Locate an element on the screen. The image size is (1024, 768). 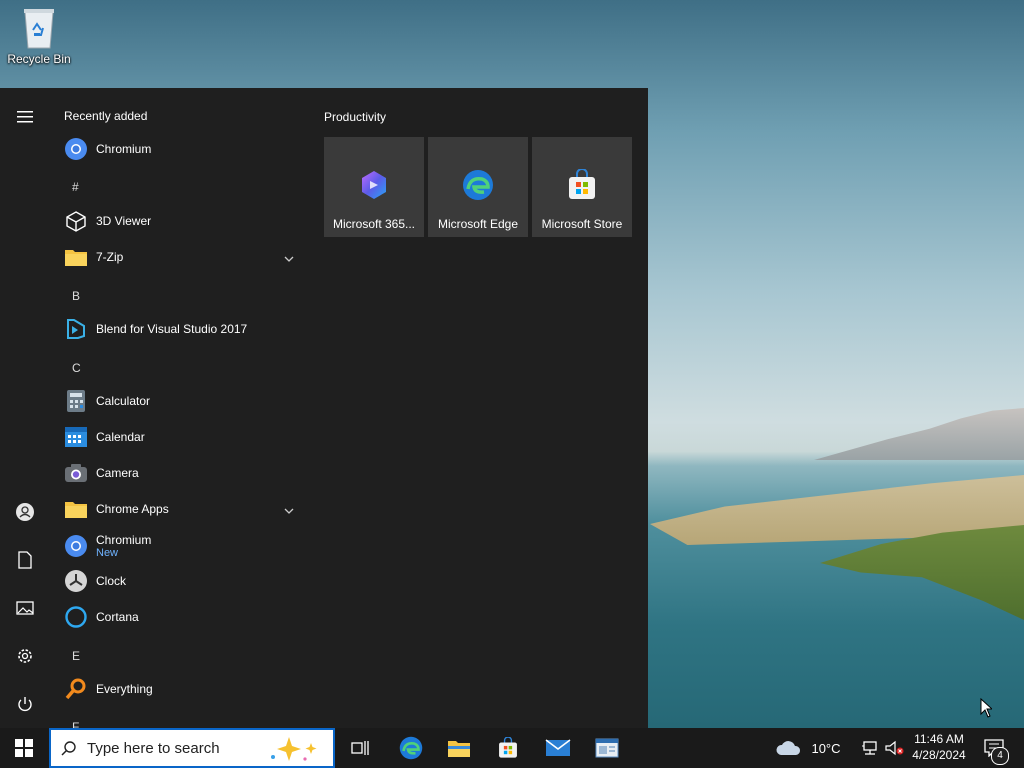
magnifier-icon is located at coordinates (76, 689).